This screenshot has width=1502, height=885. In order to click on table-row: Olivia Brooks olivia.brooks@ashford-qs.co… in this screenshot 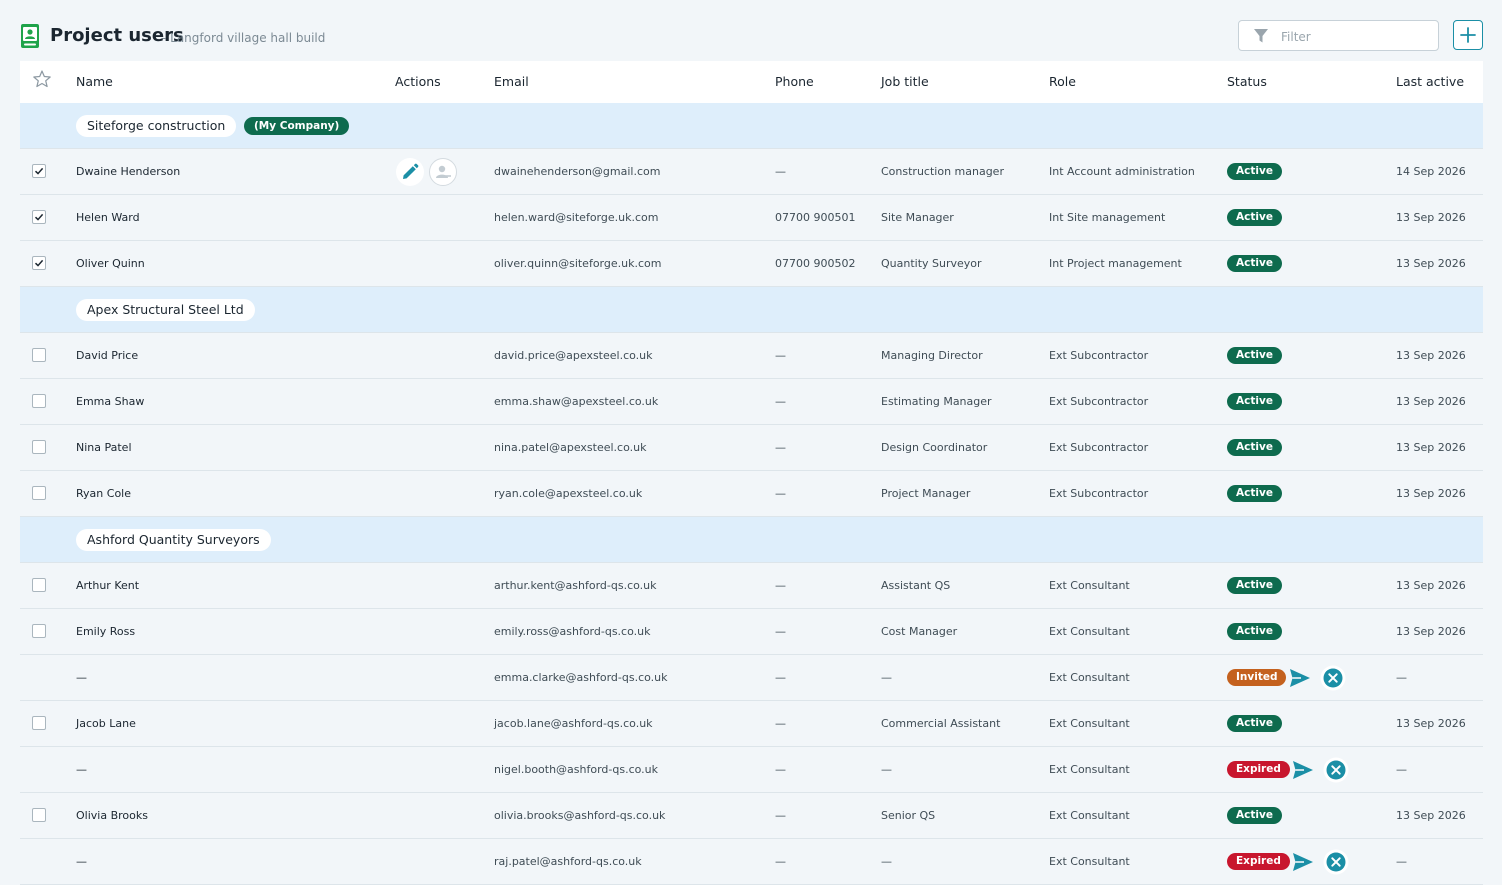, I will do `click(751, 816)`.